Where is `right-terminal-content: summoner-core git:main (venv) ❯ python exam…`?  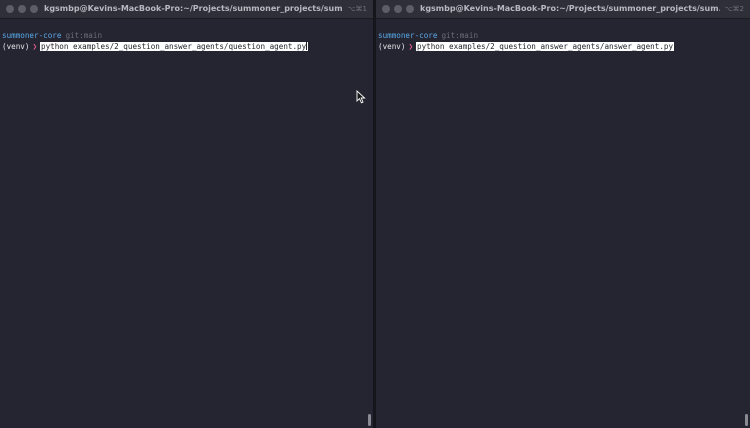
right-terminal-content: summoner-core git:main (venv) ❯ python exam… is located at coordinates (526, 41).